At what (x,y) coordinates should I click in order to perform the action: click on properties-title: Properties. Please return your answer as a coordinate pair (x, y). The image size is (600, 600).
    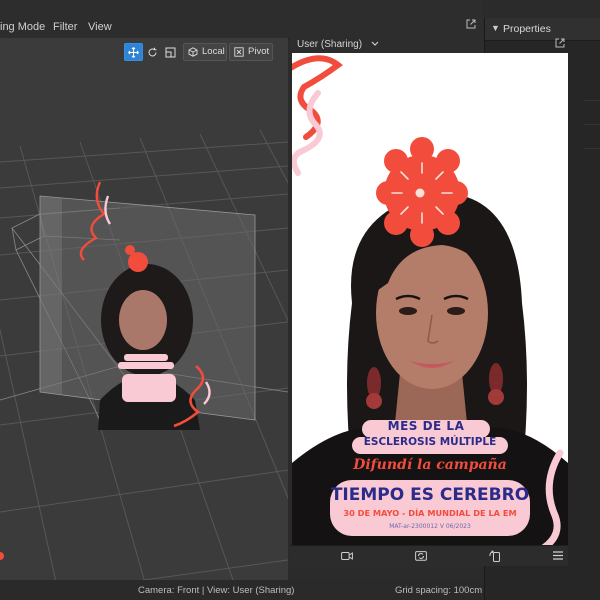
    Looking at the image, I should click on (527, 29).